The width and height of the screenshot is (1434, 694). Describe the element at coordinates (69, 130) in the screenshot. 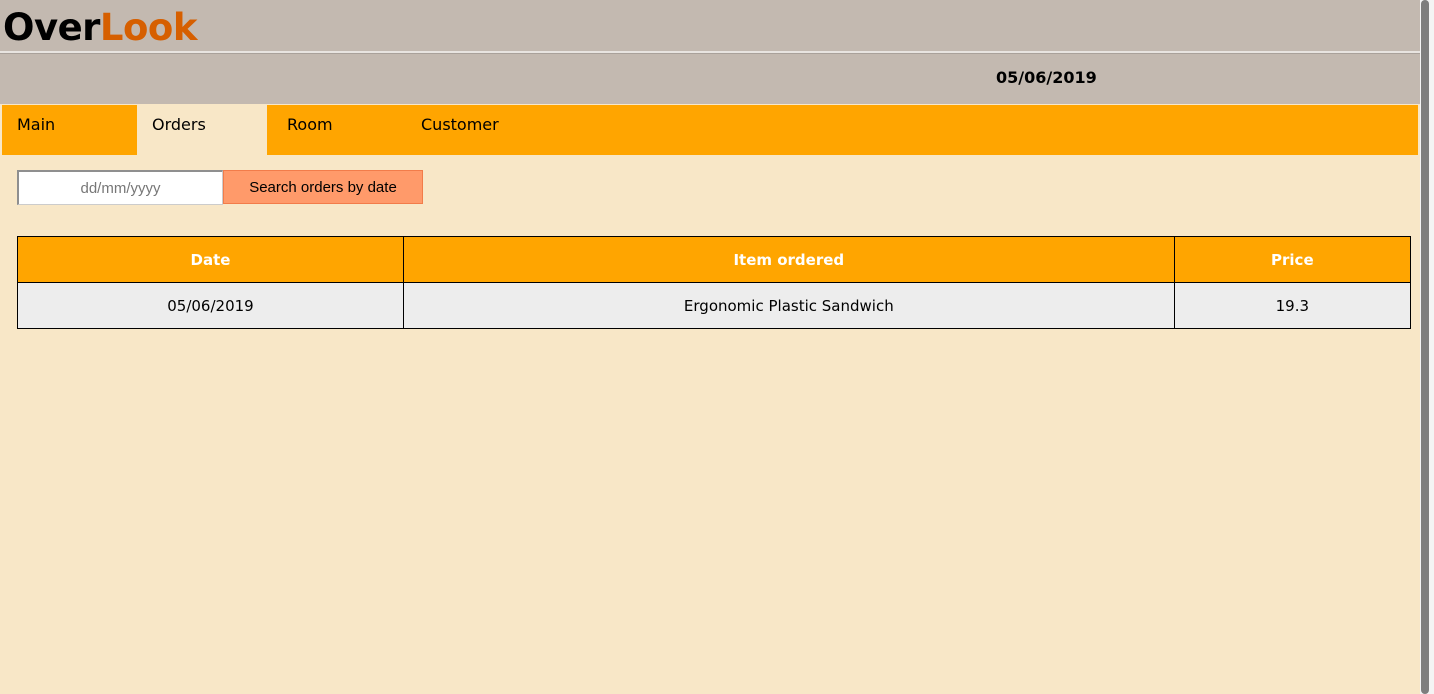

I see `tab-main: Main` at that location.